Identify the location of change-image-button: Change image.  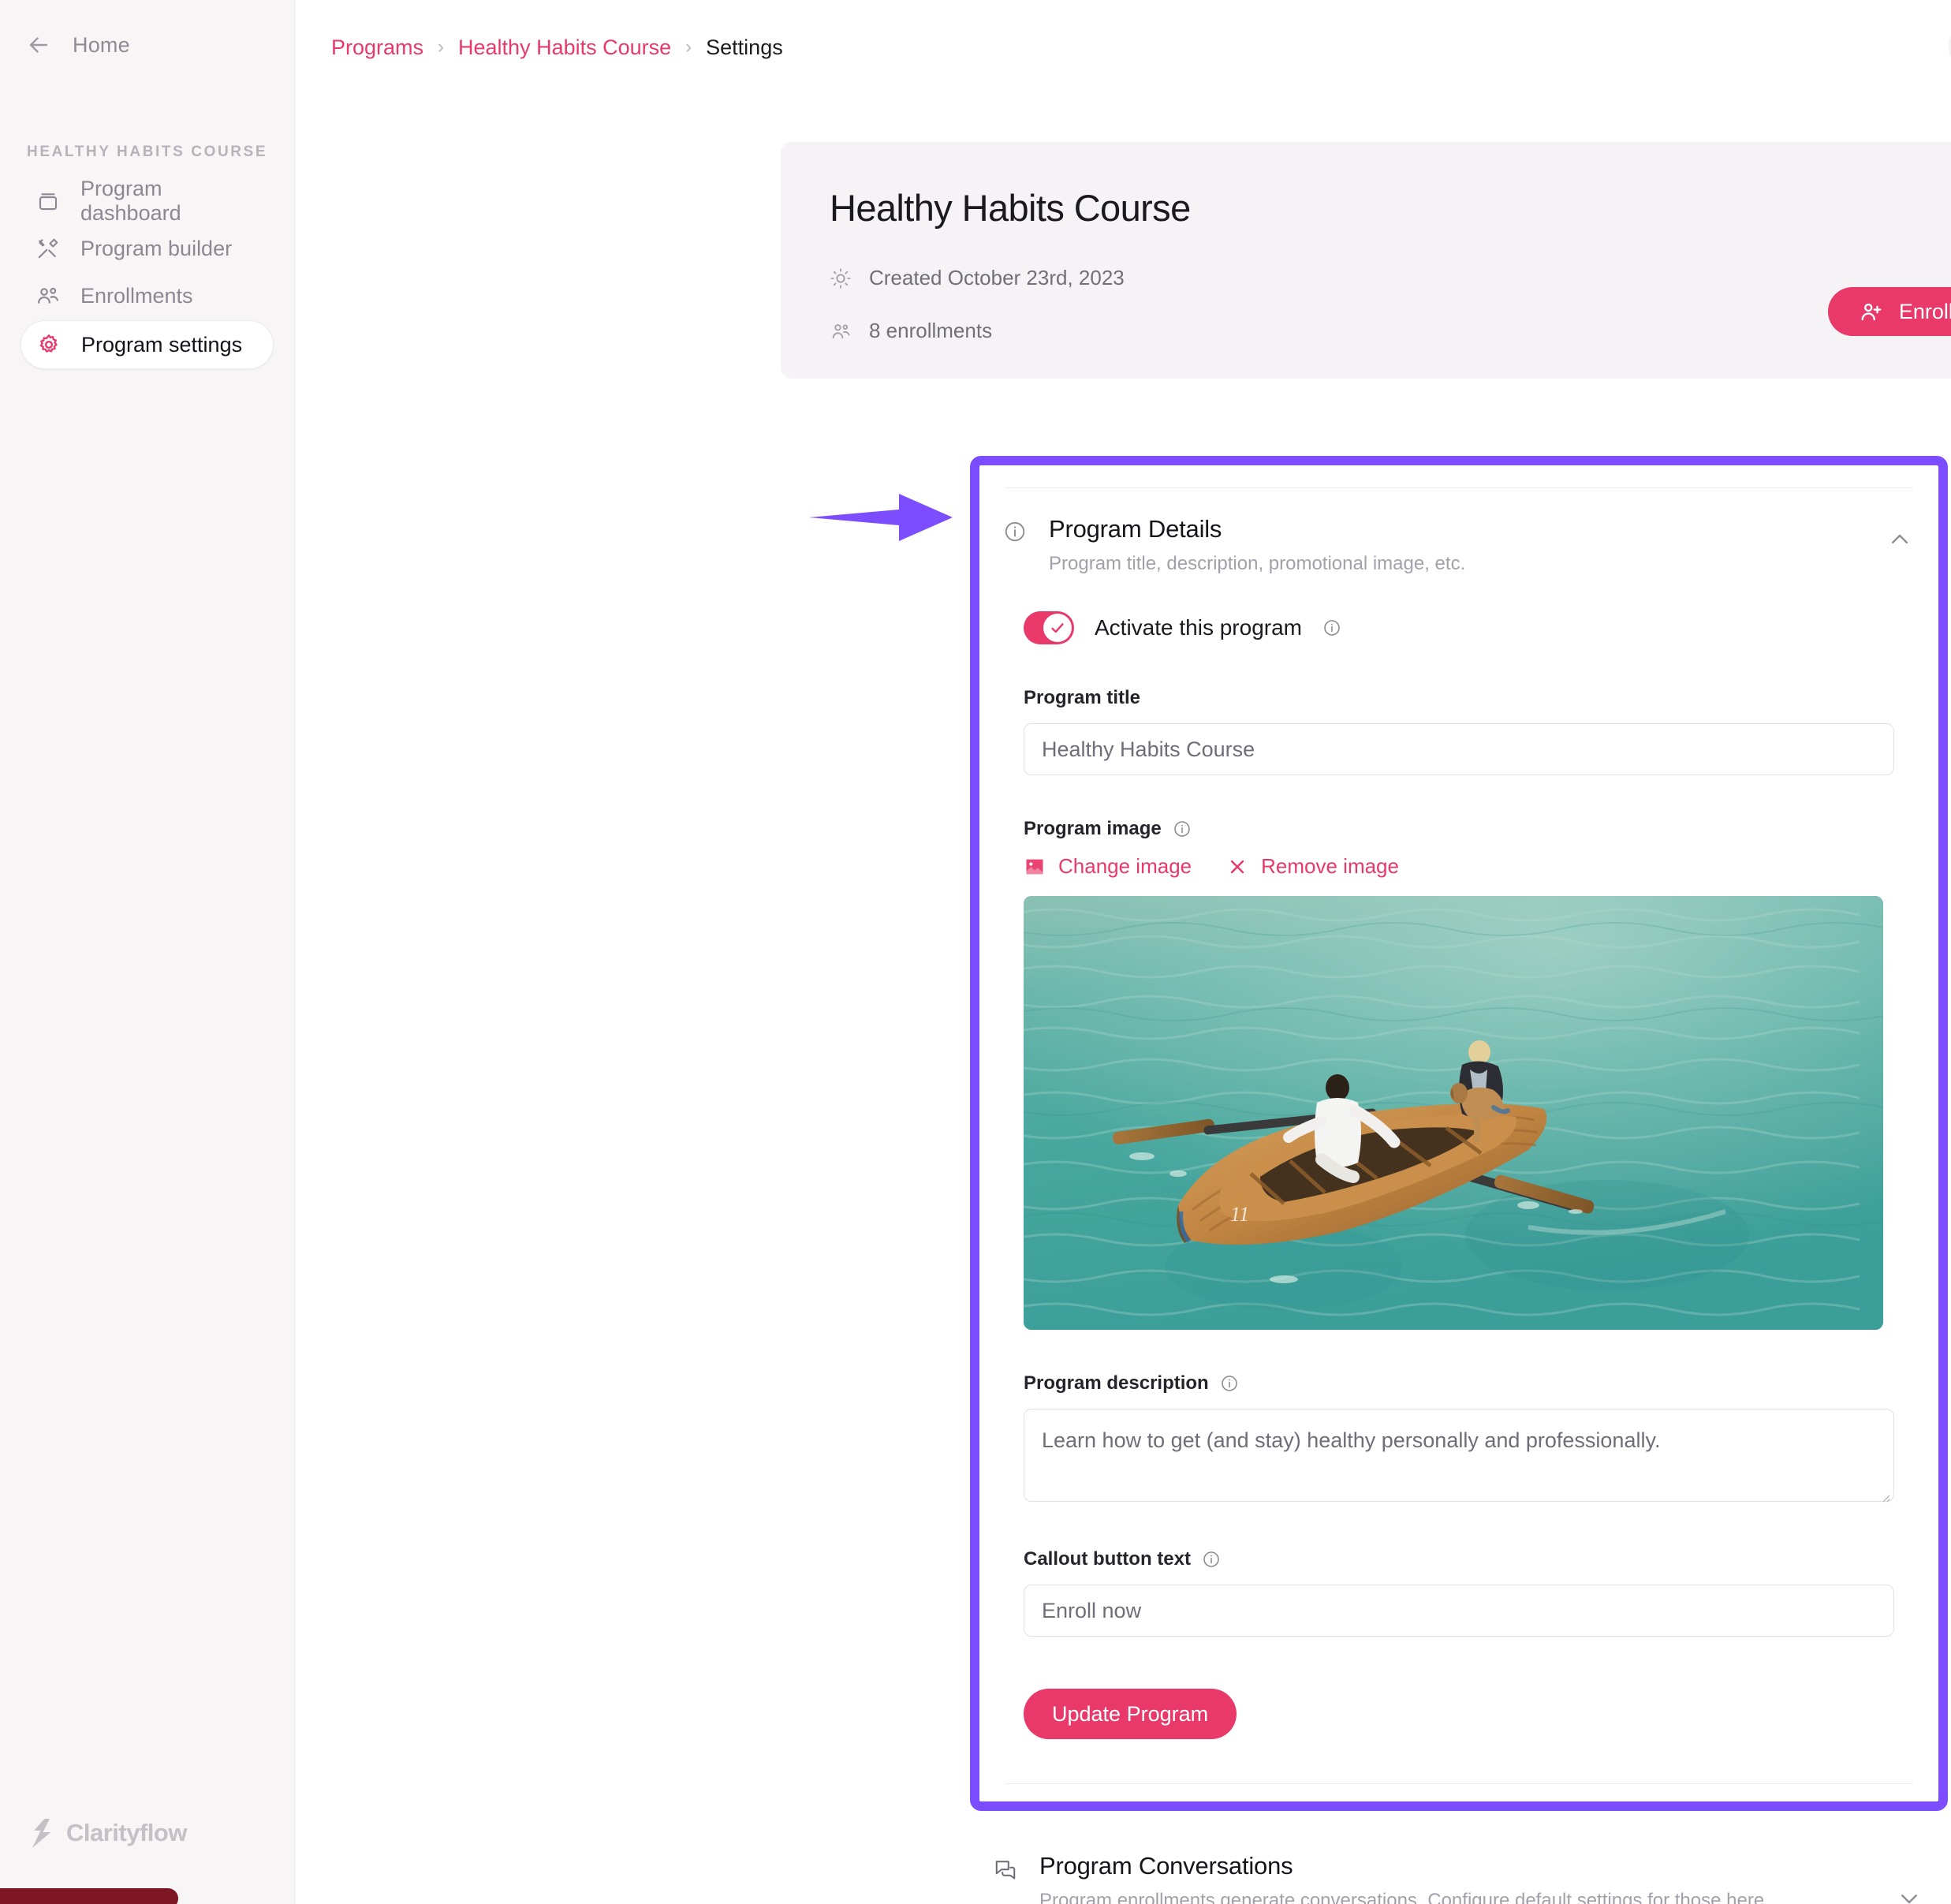
(1108, 866).